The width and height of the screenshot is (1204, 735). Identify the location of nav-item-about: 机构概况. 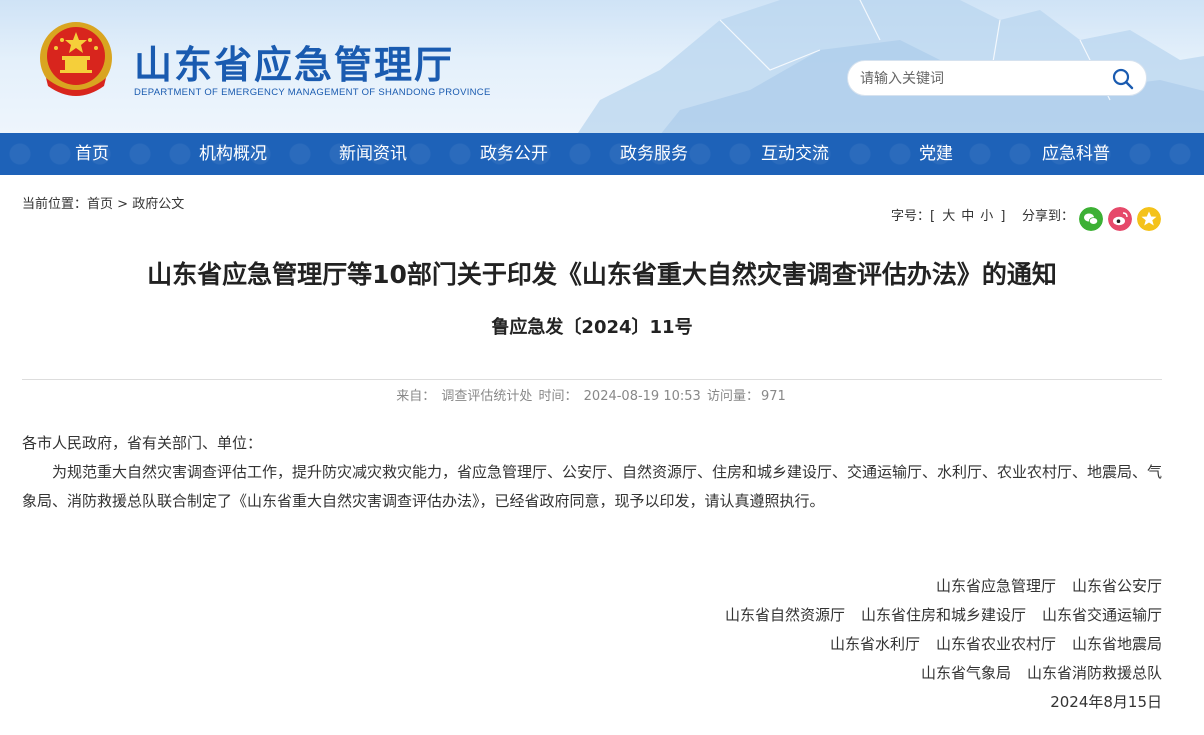
(233, 154).